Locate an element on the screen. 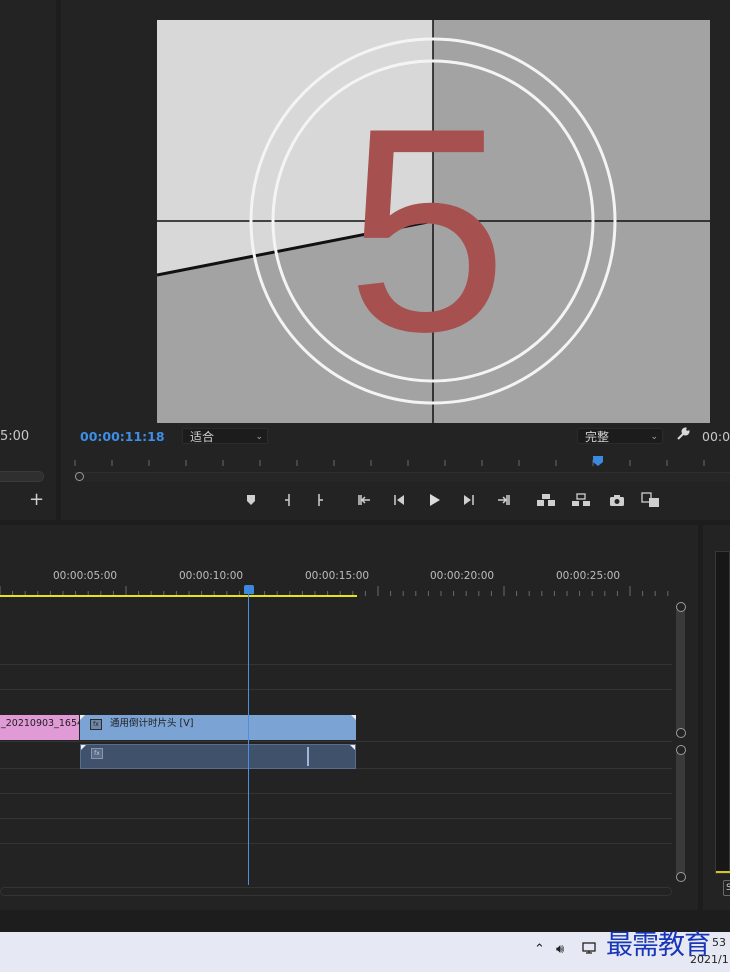  source-timecode: 5:00 is located at coordinates (15, 436).